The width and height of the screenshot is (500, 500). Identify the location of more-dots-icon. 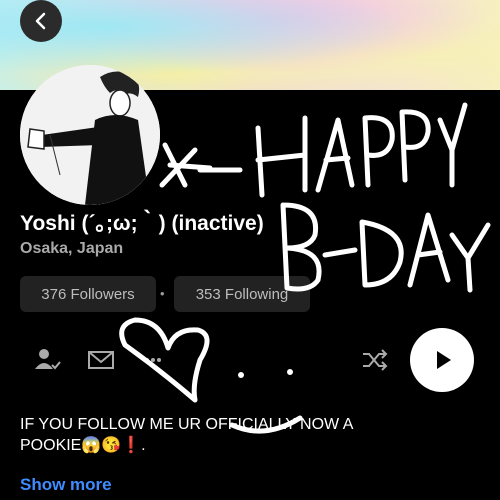
(153, 360).